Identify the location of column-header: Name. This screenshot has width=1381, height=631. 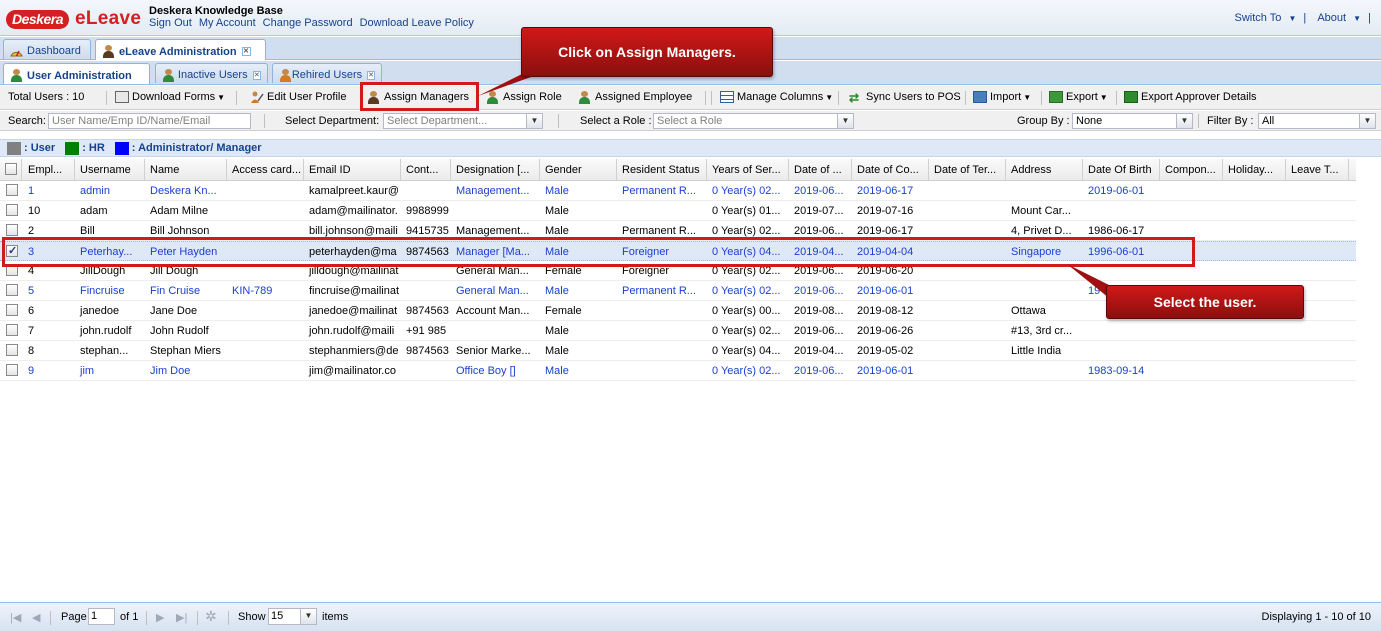
(186, 170).